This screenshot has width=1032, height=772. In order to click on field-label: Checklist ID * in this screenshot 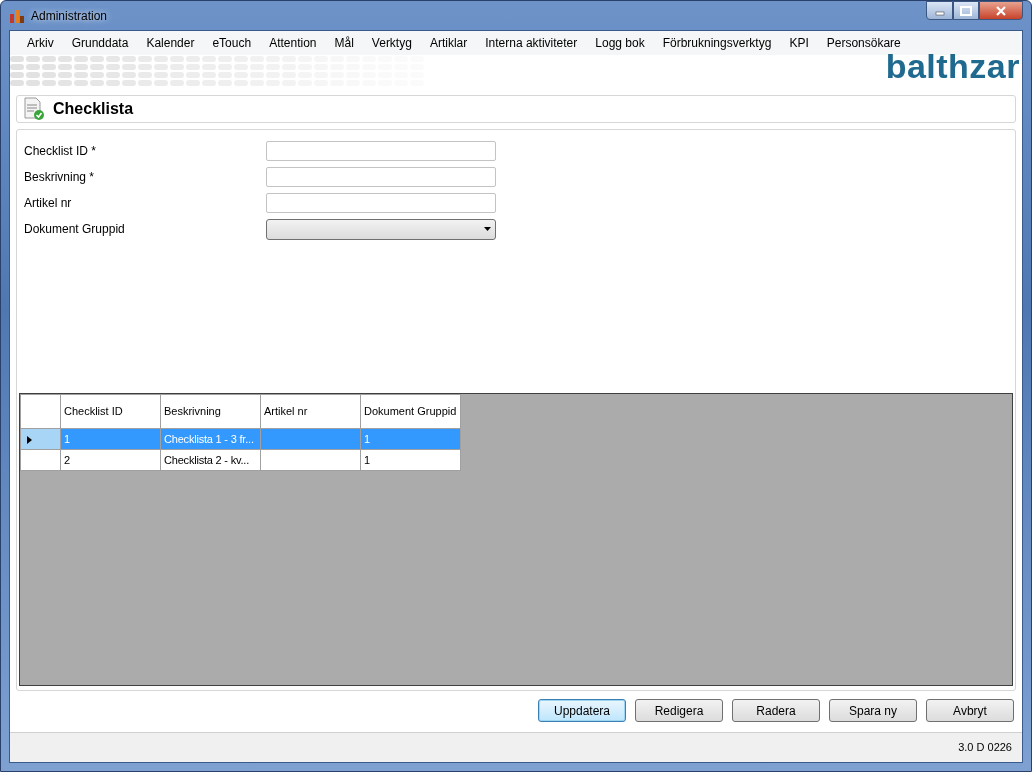, I will do `click(61, 151)`.